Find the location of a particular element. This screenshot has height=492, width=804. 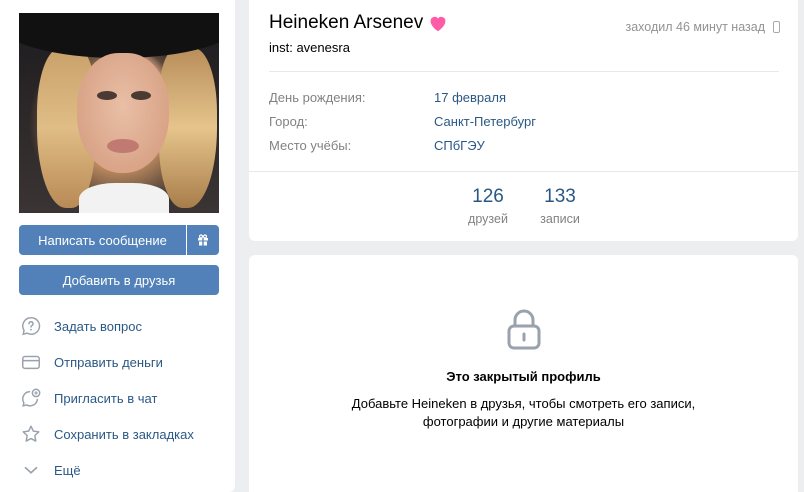

menu-item-label: Сохранить в закладках is located at coordinates (124, 434).